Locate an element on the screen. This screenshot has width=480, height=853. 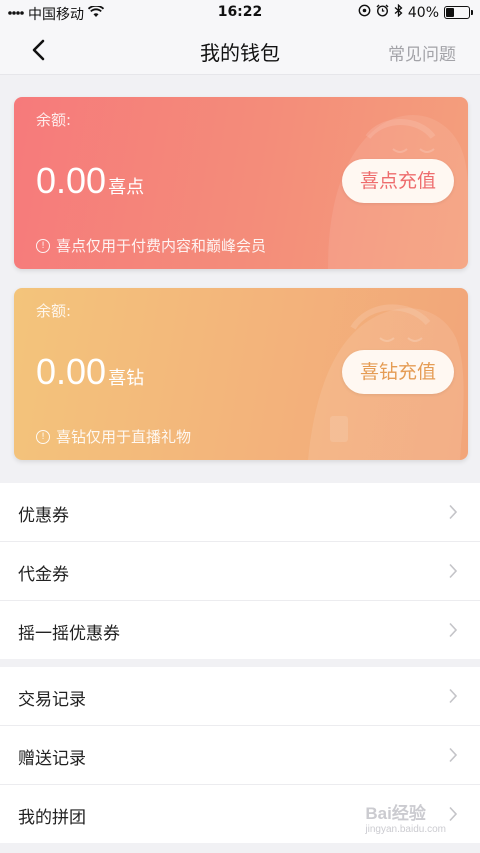
diamonds-recharge-button: 喜钻充值 is located at coordinates (398, 372).